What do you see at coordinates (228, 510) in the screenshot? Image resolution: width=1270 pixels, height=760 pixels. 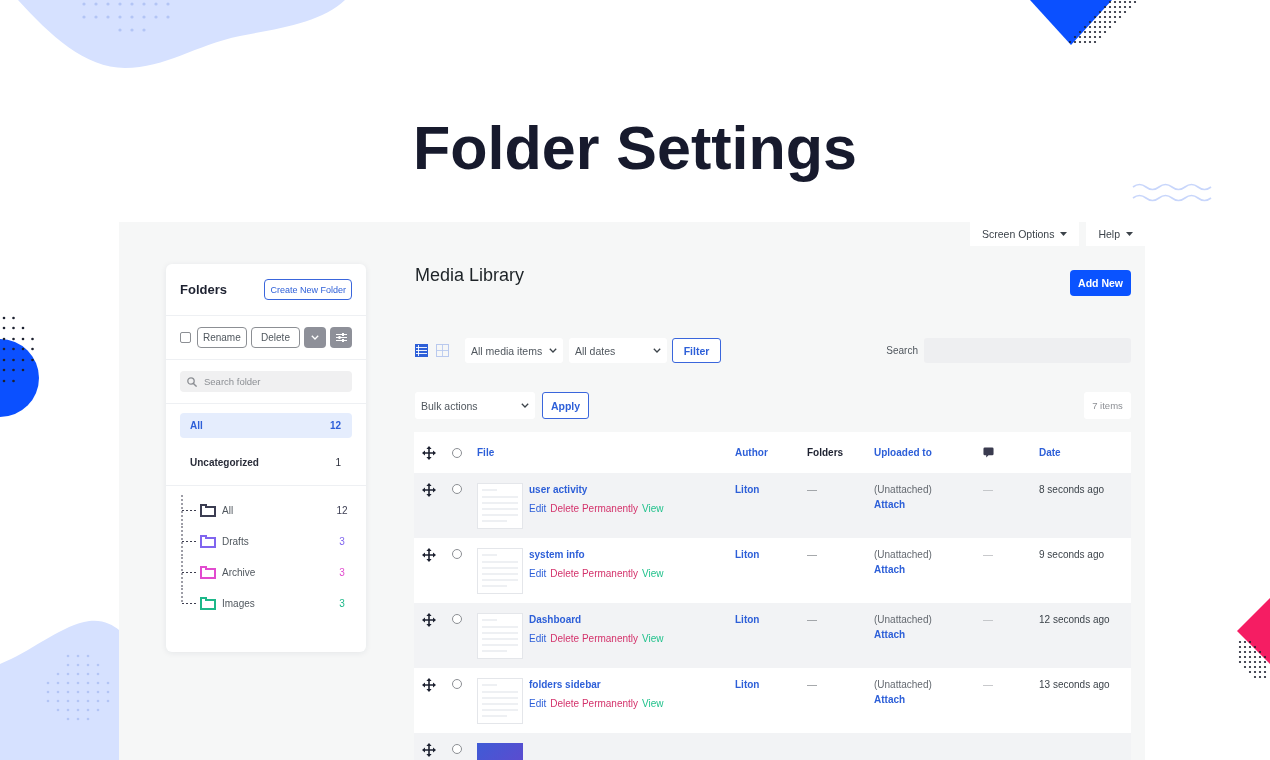 I see `folder-name: All` at bounding box center [228, 510].